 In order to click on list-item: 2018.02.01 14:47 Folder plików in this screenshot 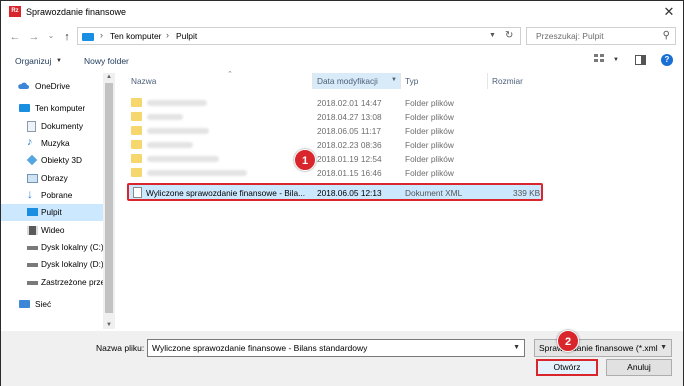, I will do `click(387, 103)`.